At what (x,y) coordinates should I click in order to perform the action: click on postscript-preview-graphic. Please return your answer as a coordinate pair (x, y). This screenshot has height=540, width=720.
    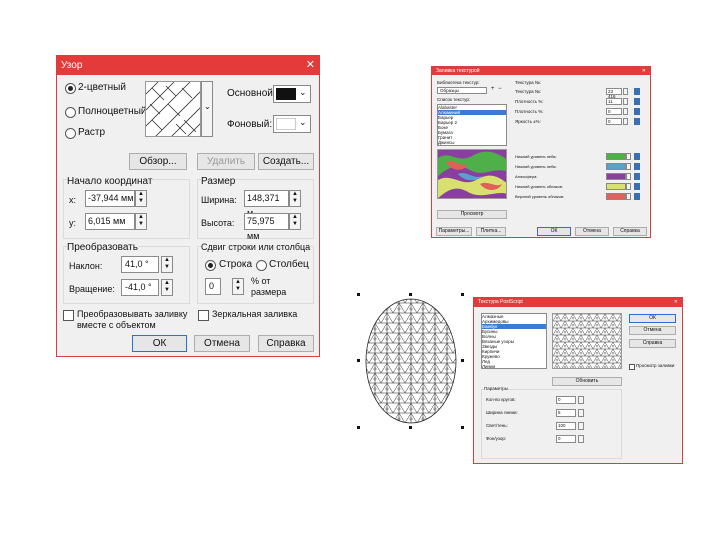
    Looking at the image, I should click on (587, 341).